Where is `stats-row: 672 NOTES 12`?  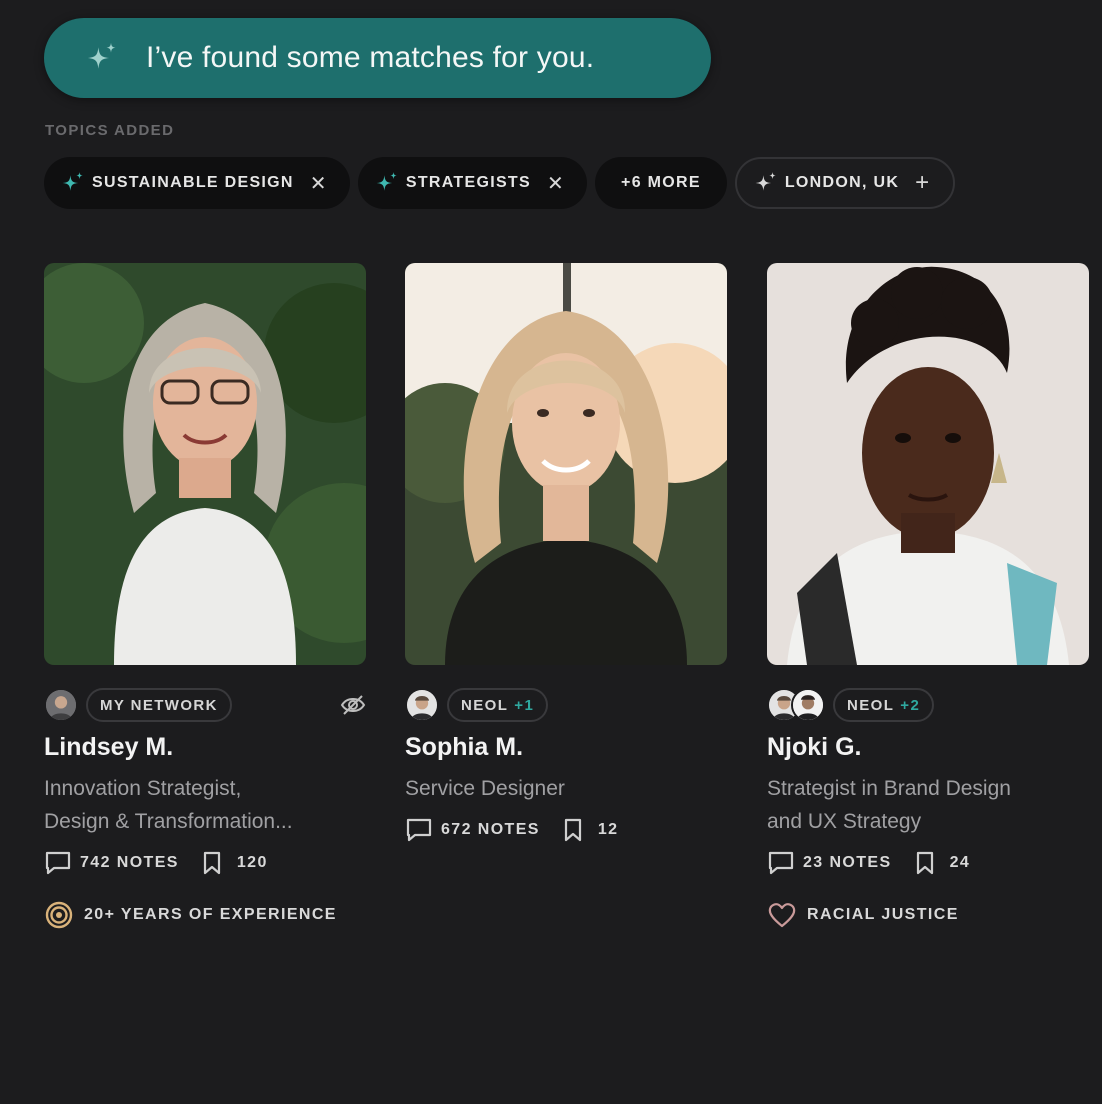 stats-row: 672 NOTES 12 is located at coordinates (566, 830).